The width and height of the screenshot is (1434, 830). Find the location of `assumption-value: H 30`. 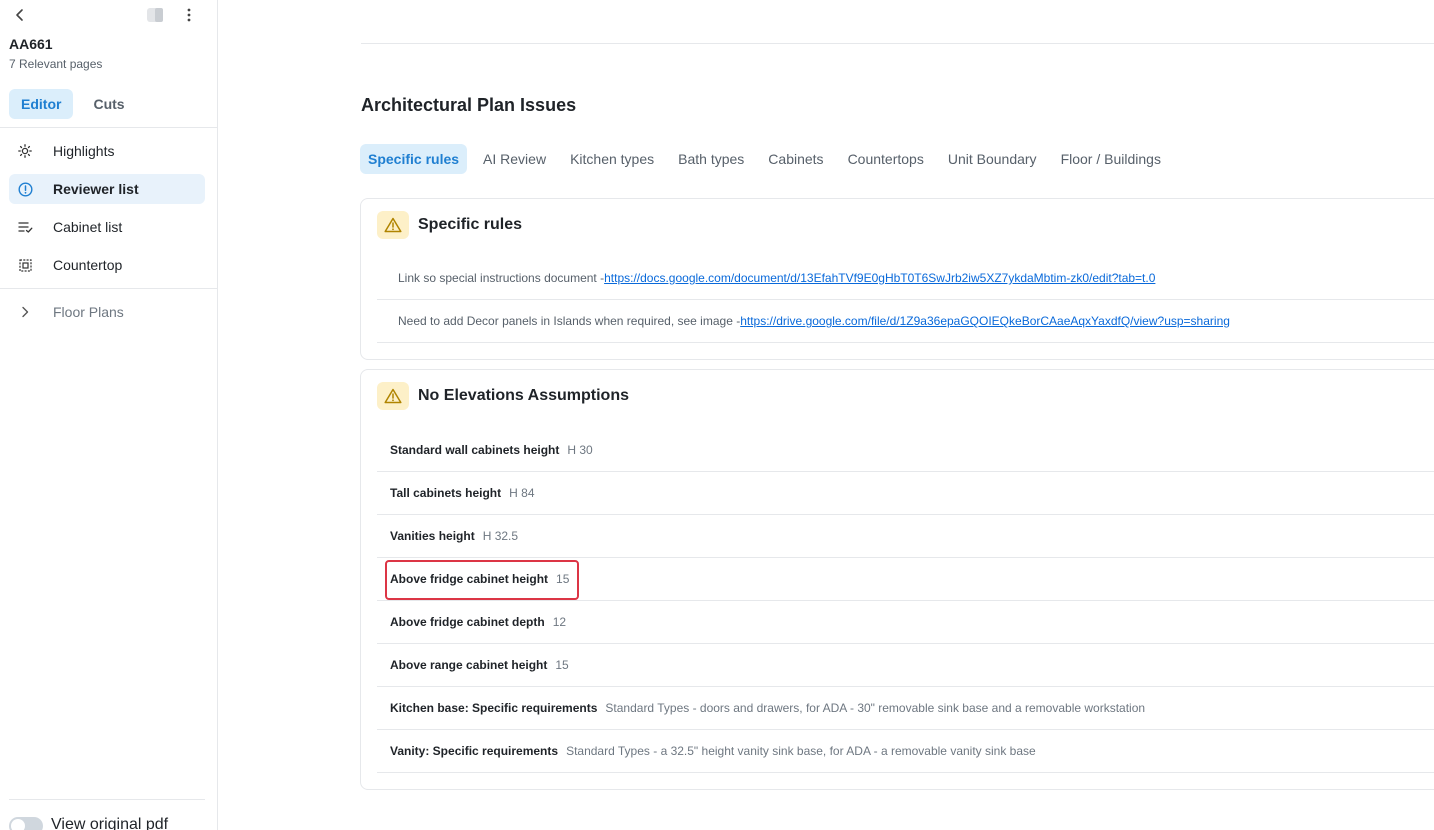

assumption-value: H 30 is located at coordinates (580, 450).